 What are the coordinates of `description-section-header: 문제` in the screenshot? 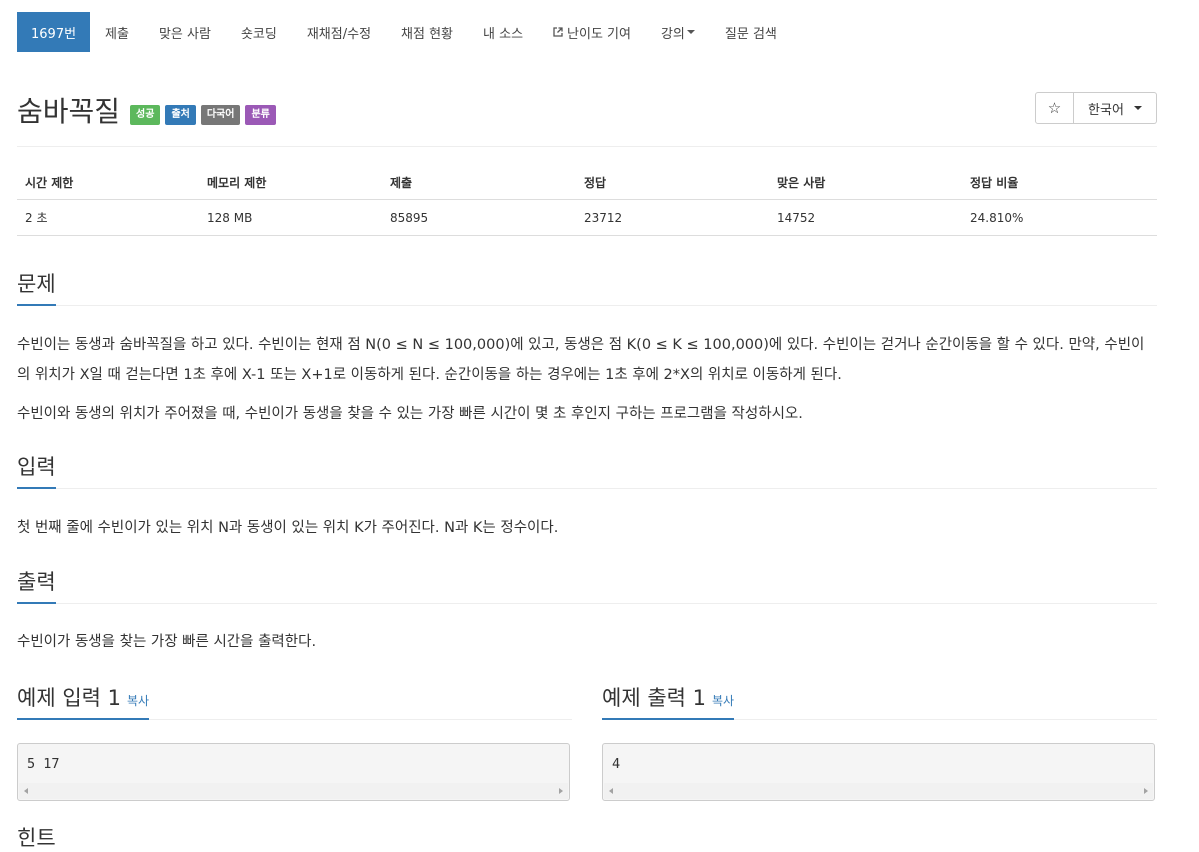 It's located at (587, 287).